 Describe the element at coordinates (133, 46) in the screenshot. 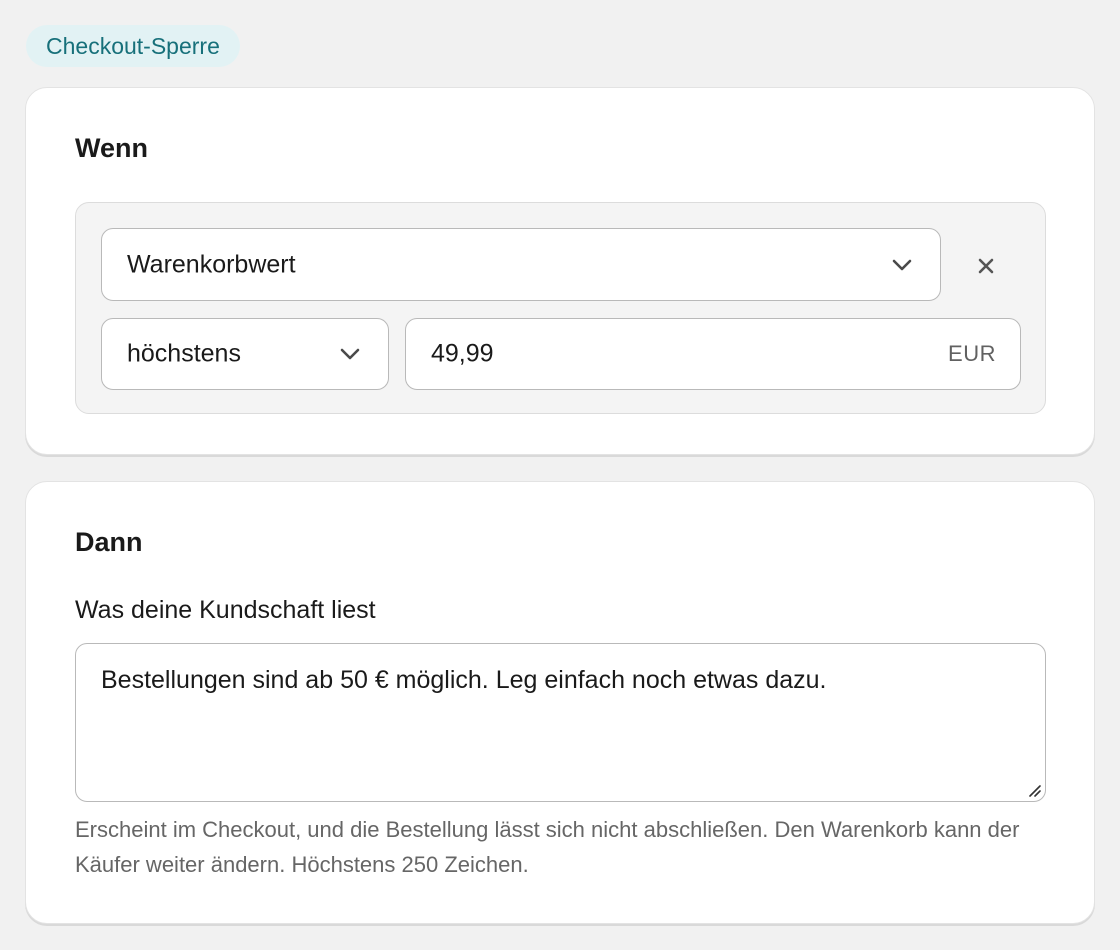

I see `rule-type-badge: Checkout-Sperre` at that location.